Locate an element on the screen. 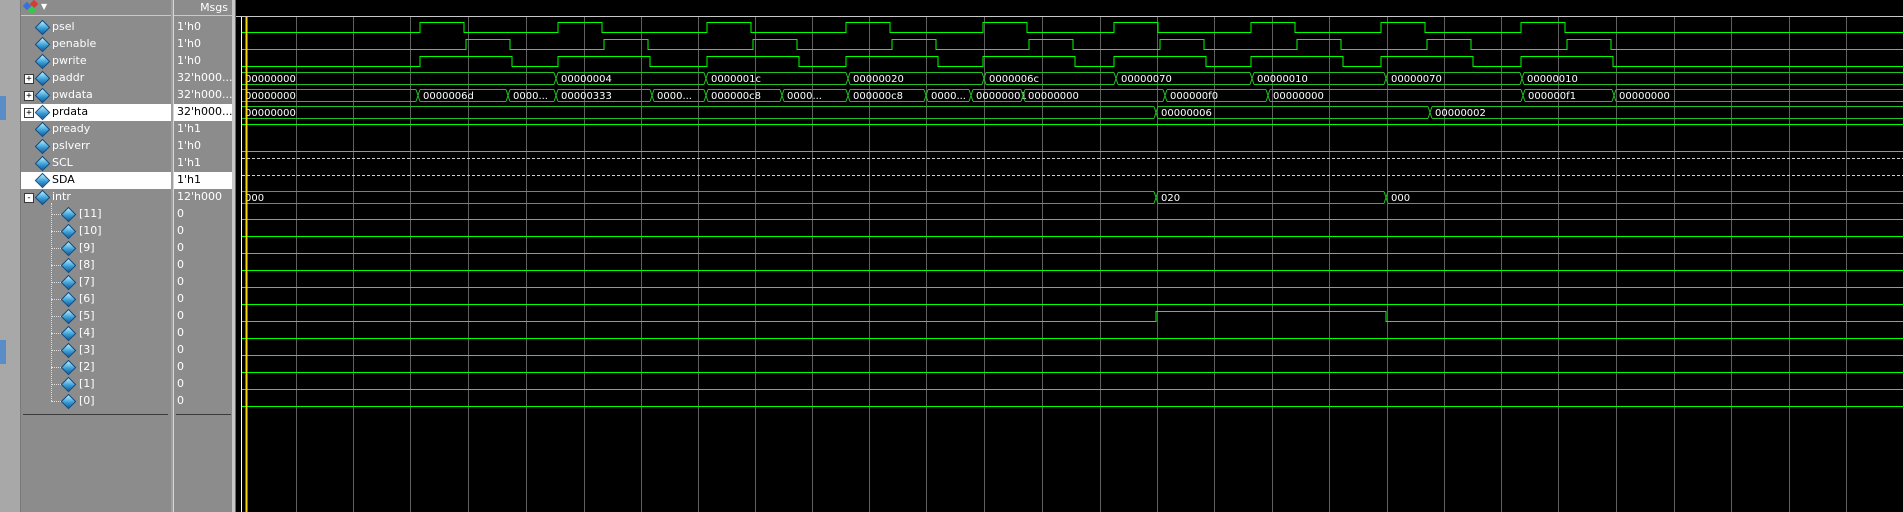 The height and width of the screenshot is (512, 1903). signal-name: [2] is located at coordinates (87, 366).